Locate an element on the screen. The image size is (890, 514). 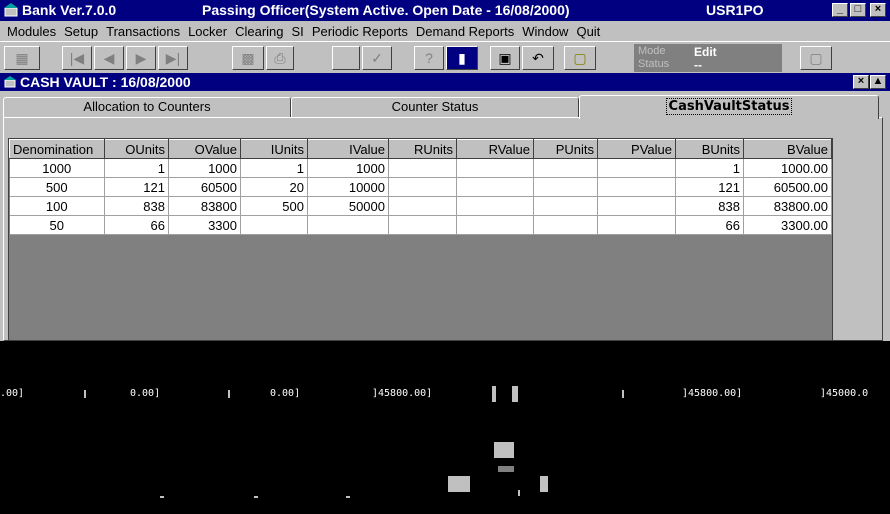
cell-bvalue: 83800.00 is located at coordinates (787, 206).